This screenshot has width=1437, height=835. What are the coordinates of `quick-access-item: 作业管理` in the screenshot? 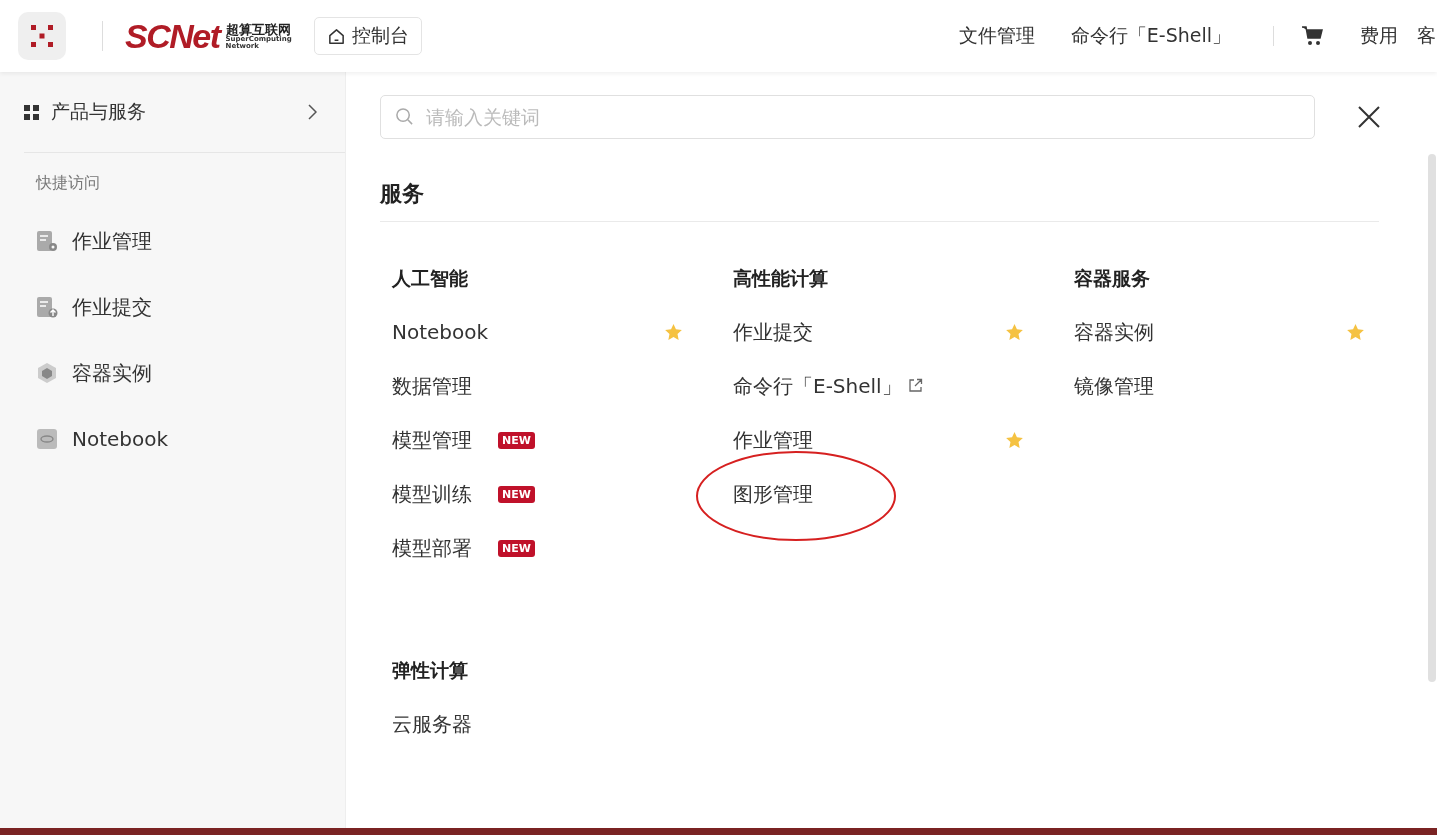 It's located at (184, 241).